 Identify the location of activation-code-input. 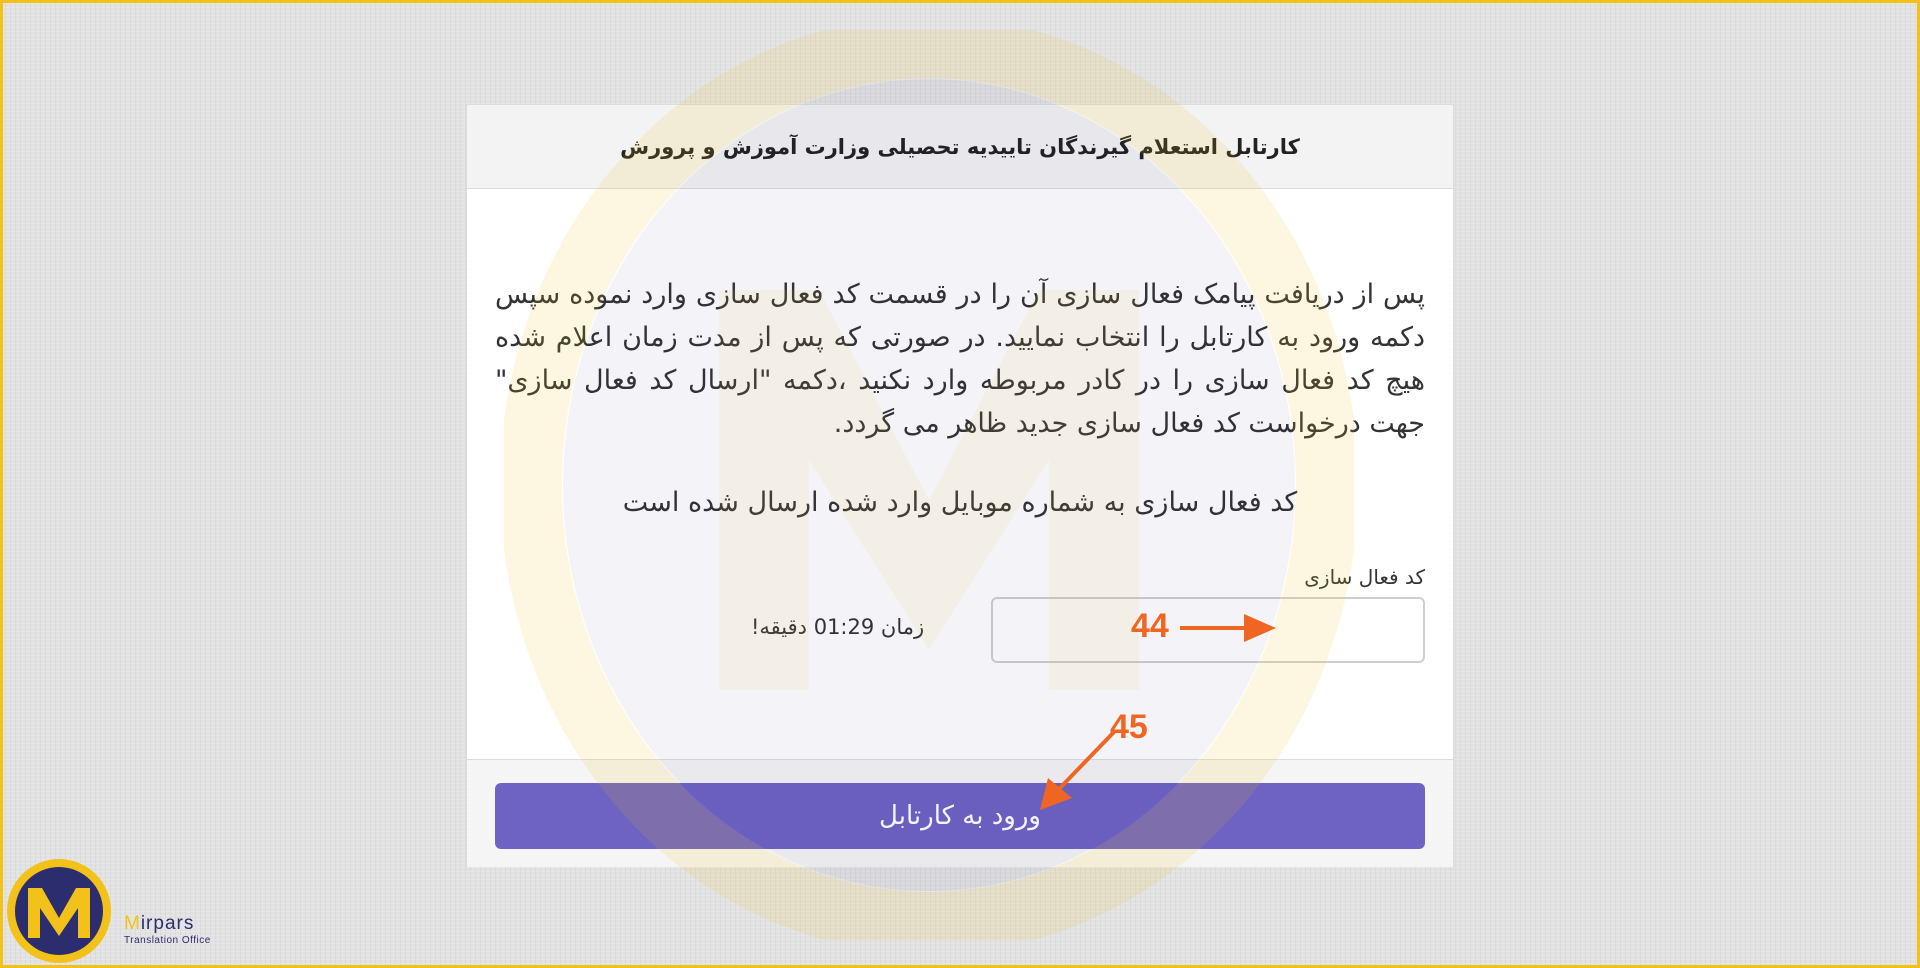
(1208, 630).